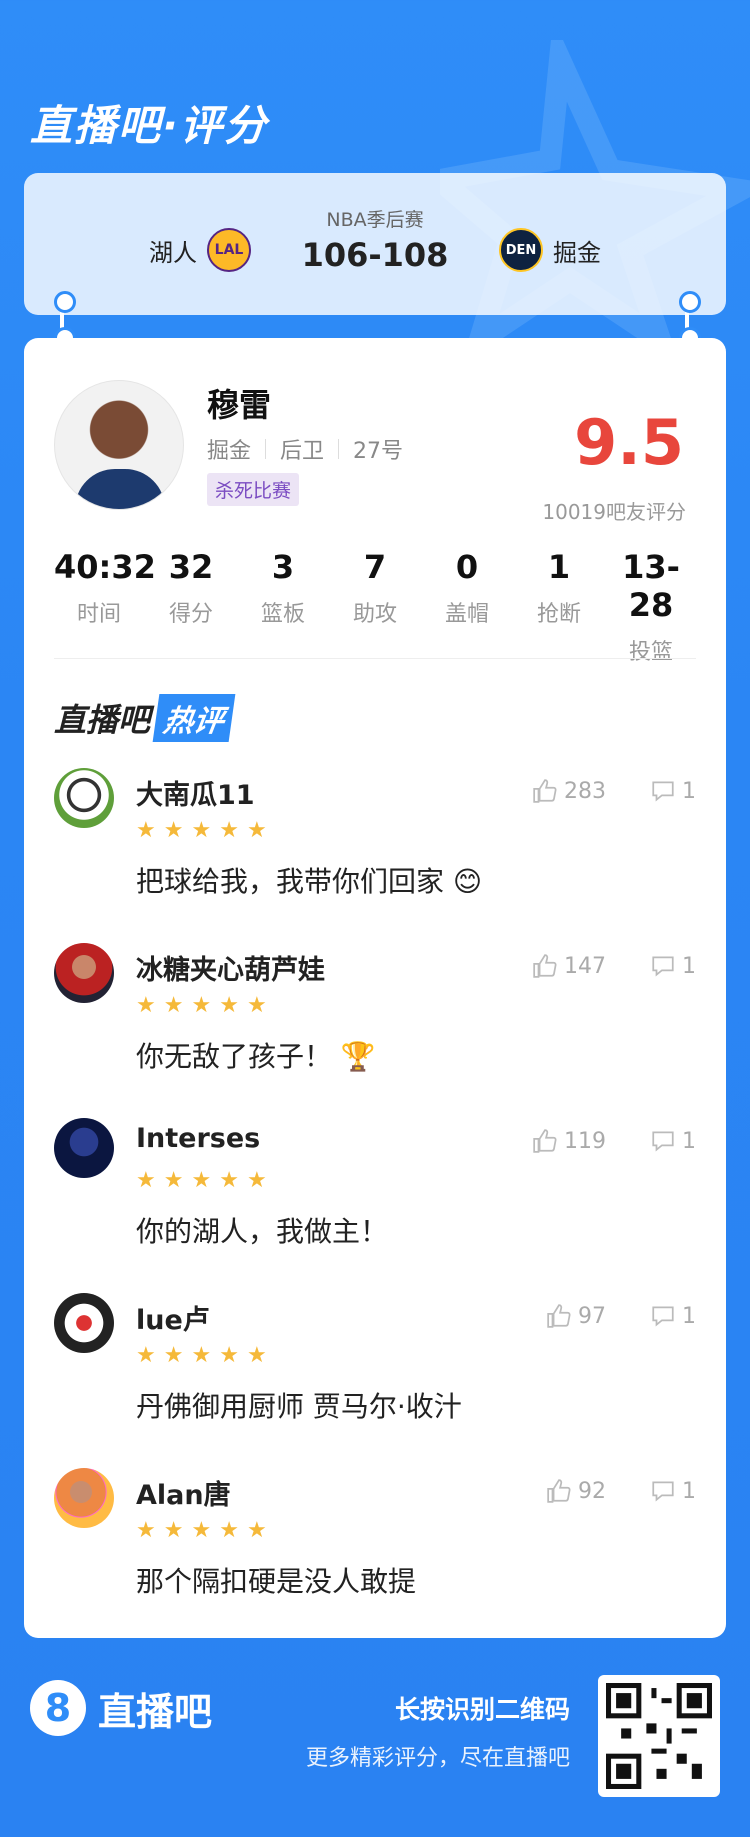  Describe the element at coordinates (576, 1316) in the screenshot. I see `like-button: 97` at that location.